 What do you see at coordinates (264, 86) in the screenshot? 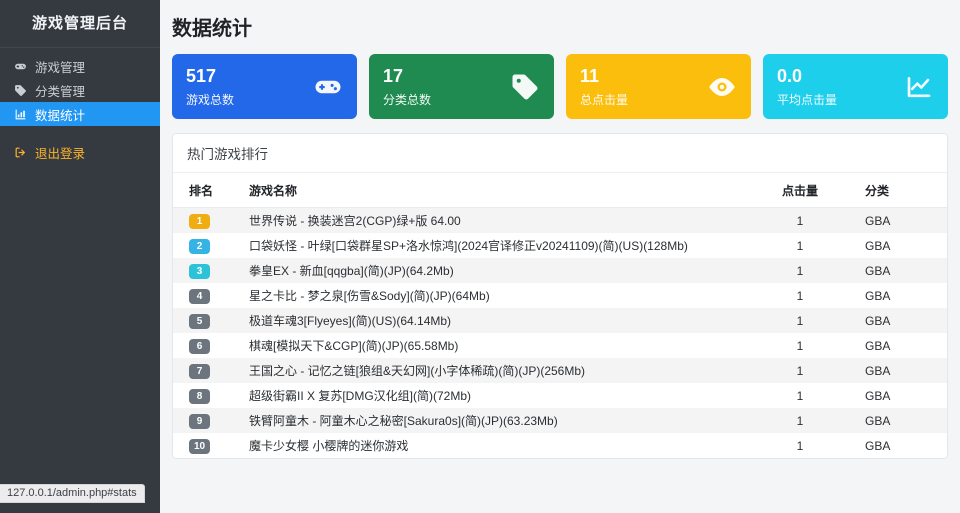
I see `stat-card: 517 游戏总数` at bounding box center [264, 86].